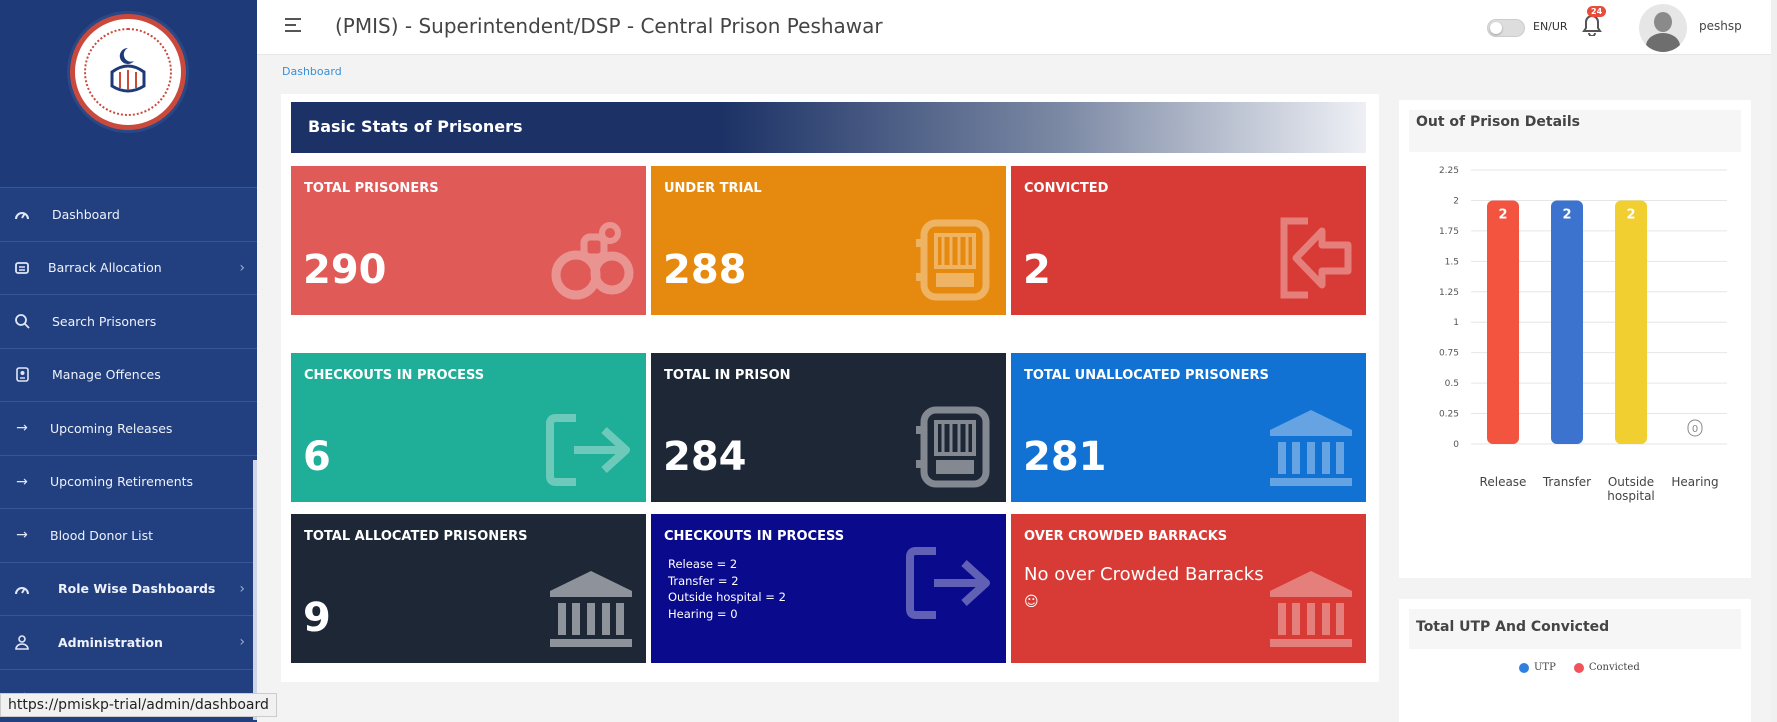 Image resolution: width=1777 pixels, height=722 pixels. What do you see at coordinates (955, 449) in the screenshot?
I see `jail-cell-icon` at bounding box center [955, 449].